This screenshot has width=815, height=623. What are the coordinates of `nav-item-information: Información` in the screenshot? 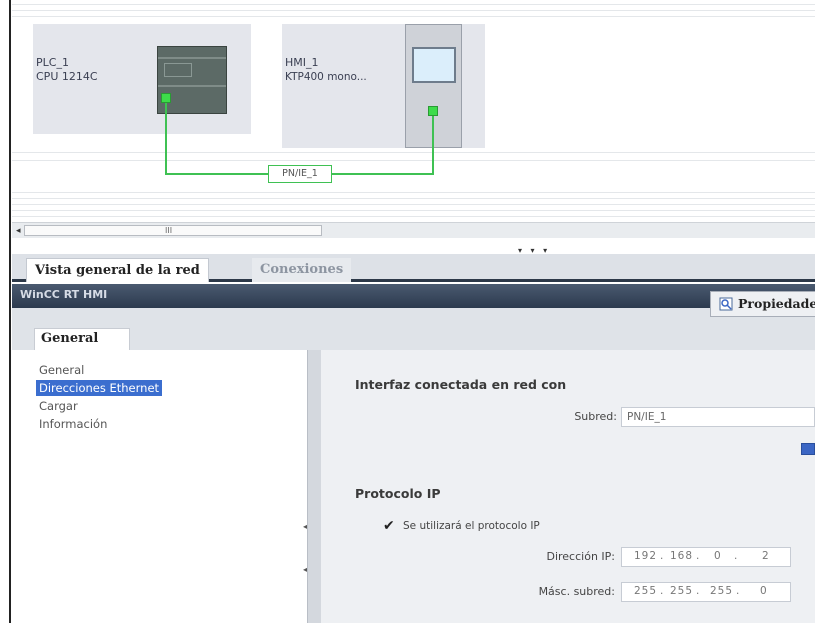 It's located at (73, 424).